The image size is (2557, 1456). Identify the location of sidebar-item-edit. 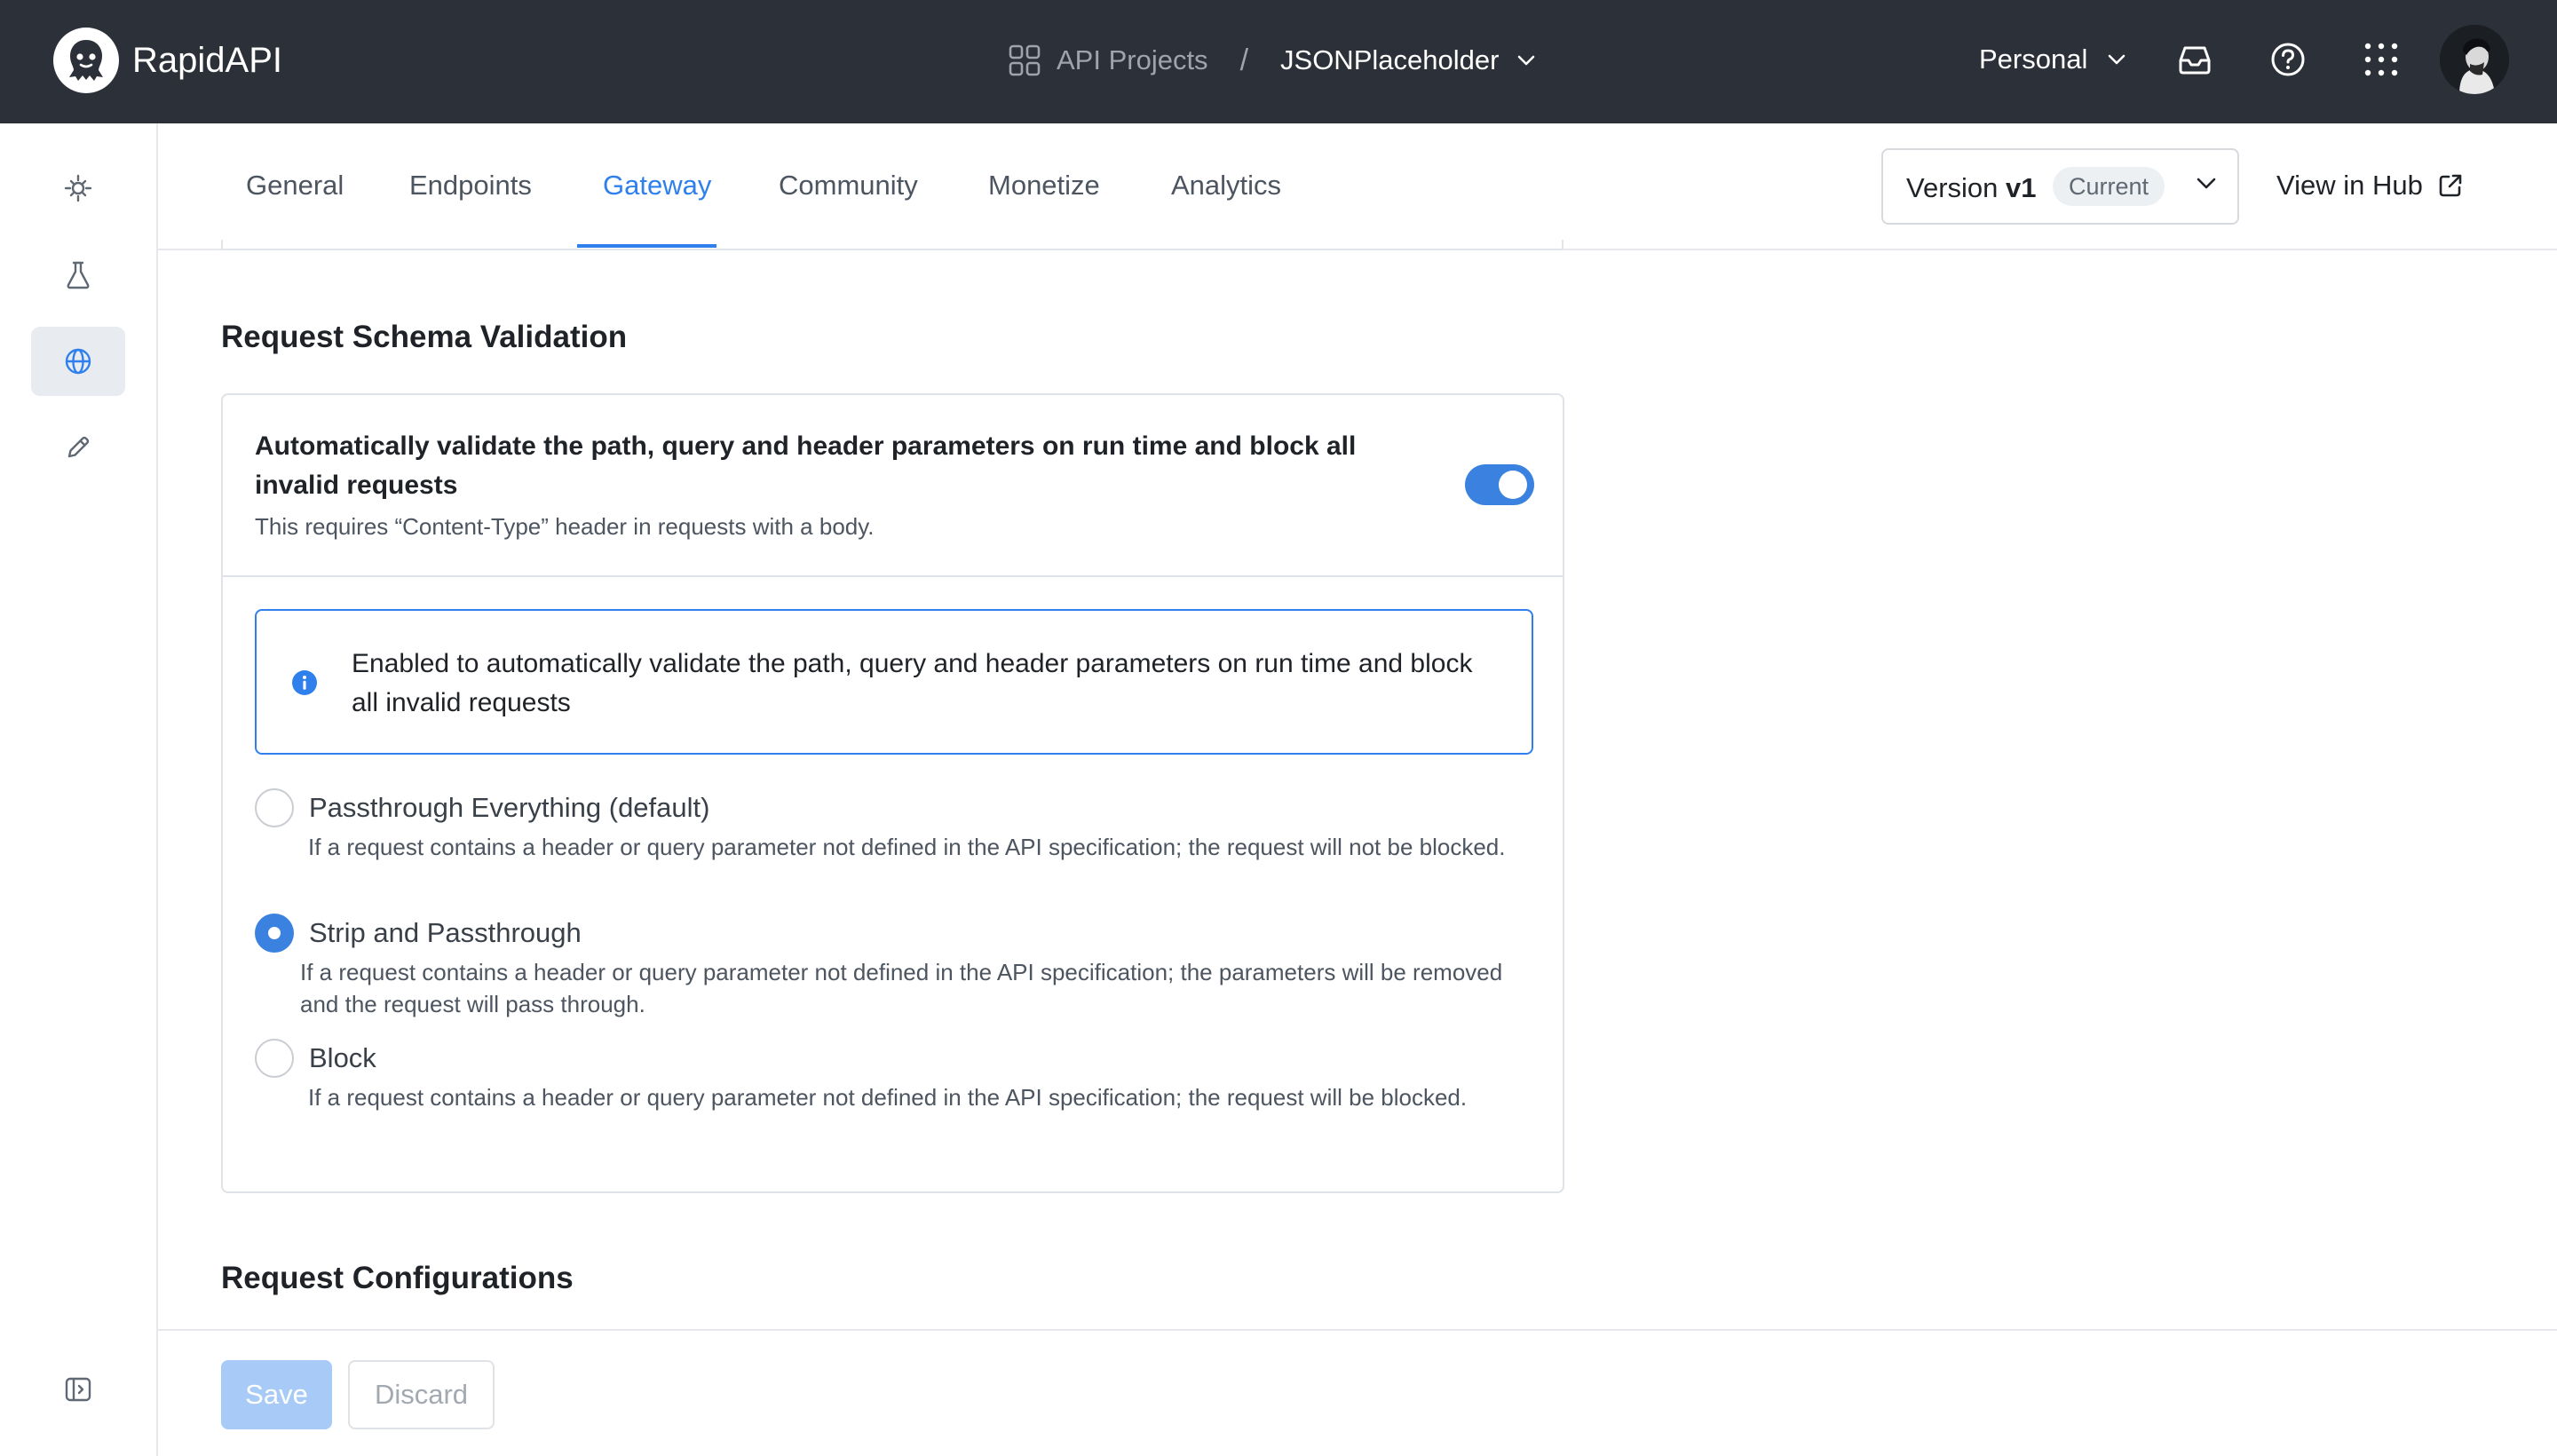
(78, 447).